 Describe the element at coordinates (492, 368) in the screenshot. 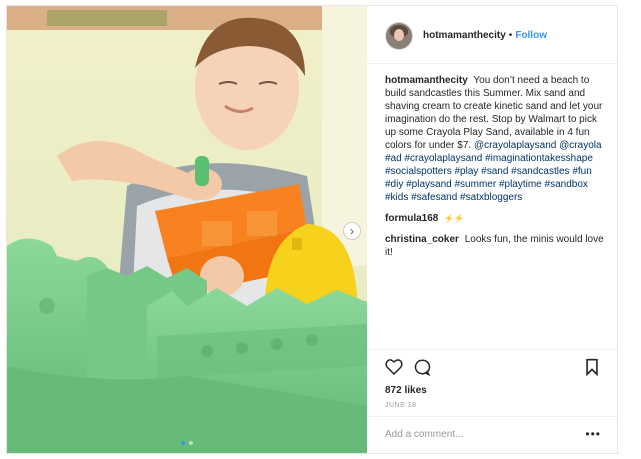

I see `action-icons` at that location.